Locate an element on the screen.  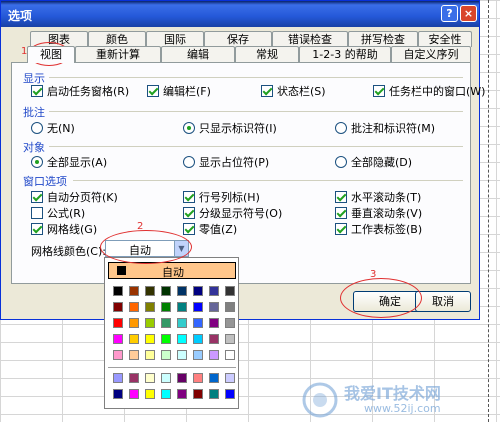
option-comments-none: 无(N) is located at coordinates (53, 128).